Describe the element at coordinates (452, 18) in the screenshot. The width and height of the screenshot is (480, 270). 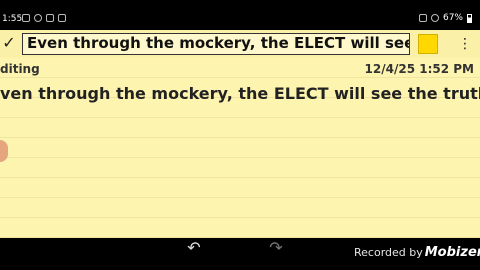
I see `battery-percent: 67%` at that location.